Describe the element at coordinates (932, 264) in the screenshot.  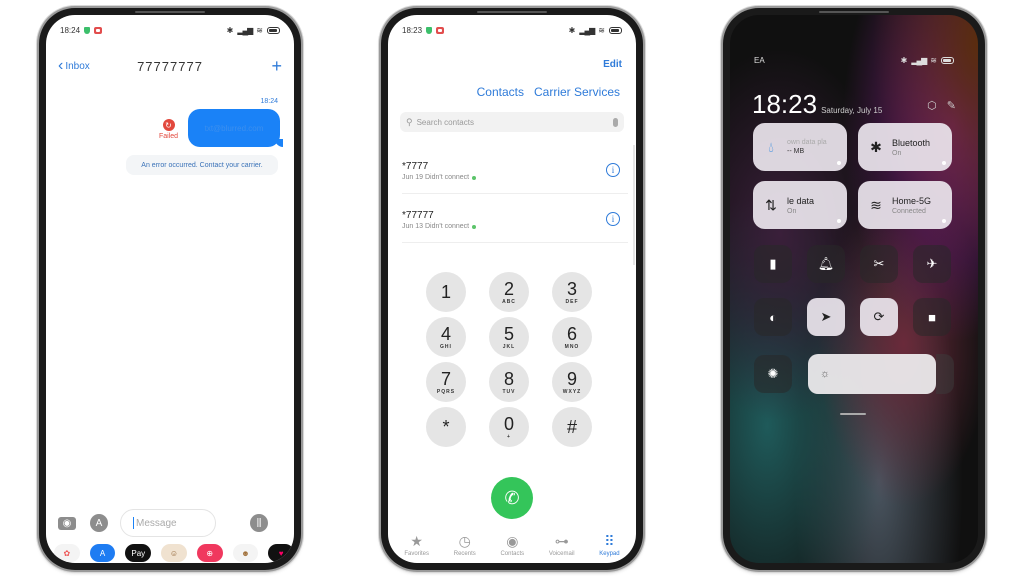
I see `airplane-toggle: ✈` at that location.